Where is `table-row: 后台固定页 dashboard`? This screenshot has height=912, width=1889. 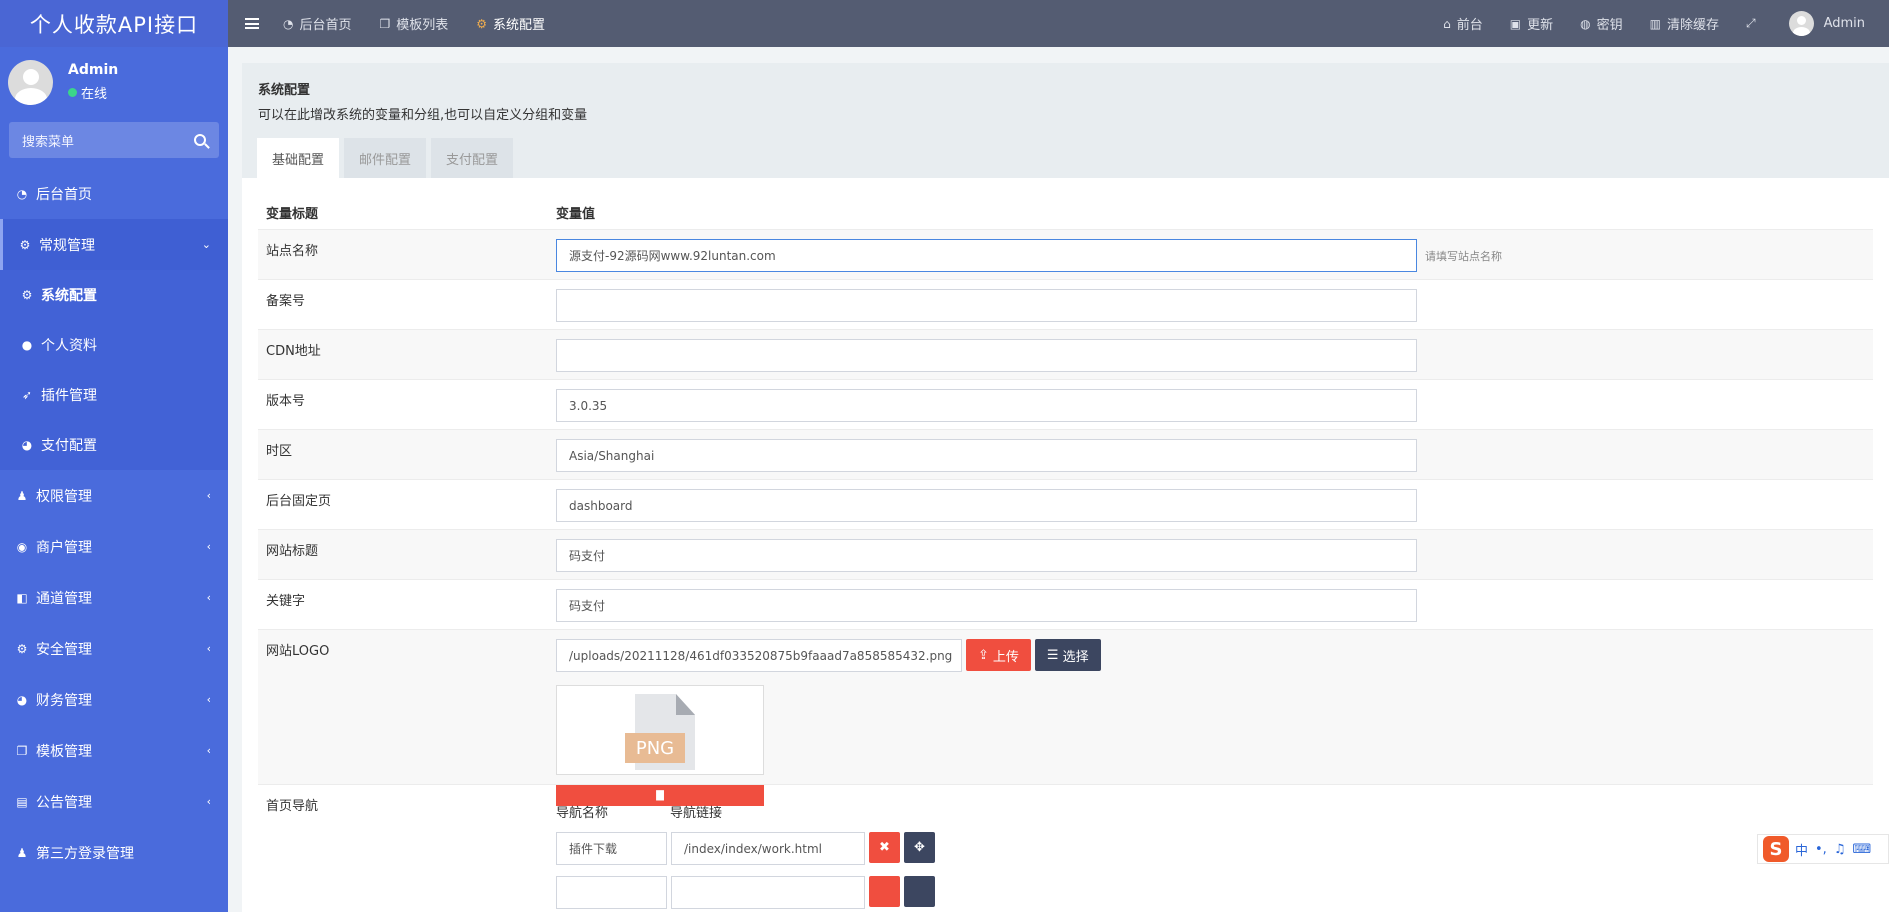 table-row: 后台固定页 dashboard is located at coordinates (1065, 504).